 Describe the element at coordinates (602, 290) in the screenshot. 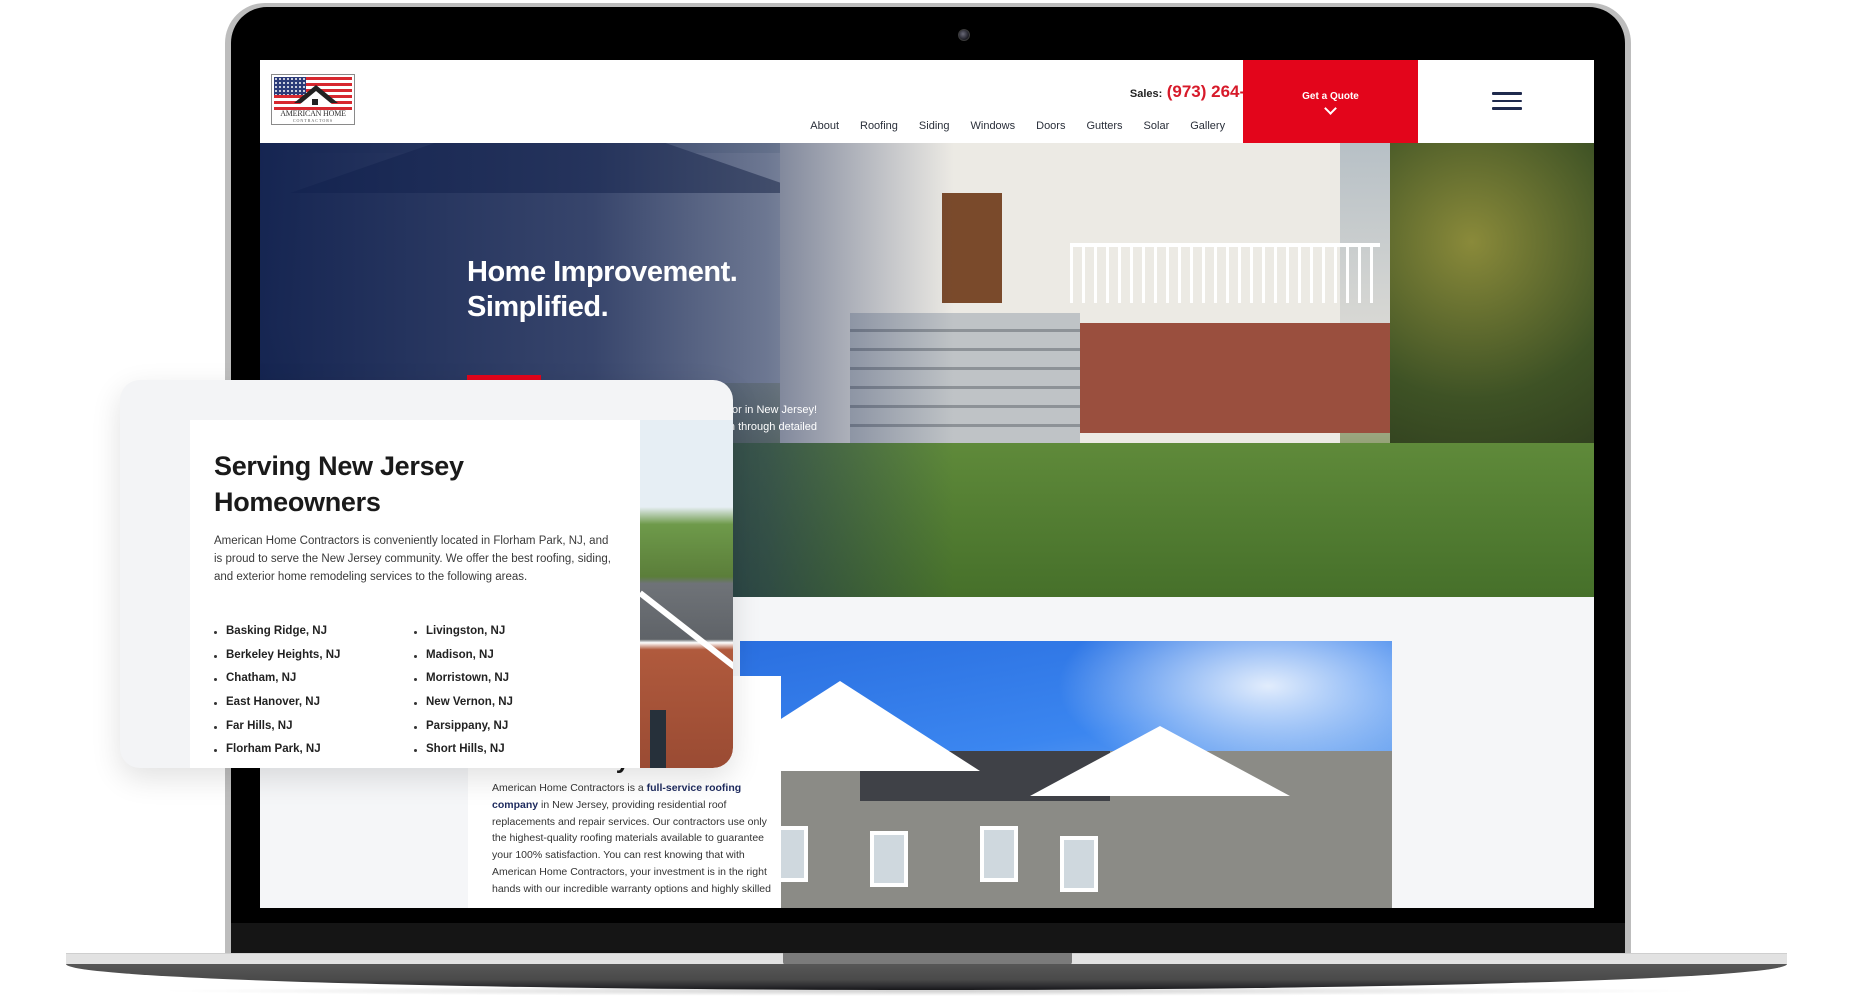

I see `hero-title: Home Improvement. Simplified.` at that location.